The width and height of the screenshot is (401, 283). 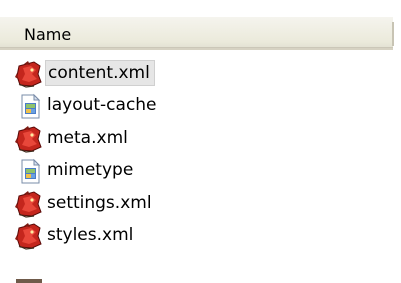 What do you see at coordinates (48, 34) in the screenshot?
I see `column-header-label: Name` at bounding box center [48, 34].